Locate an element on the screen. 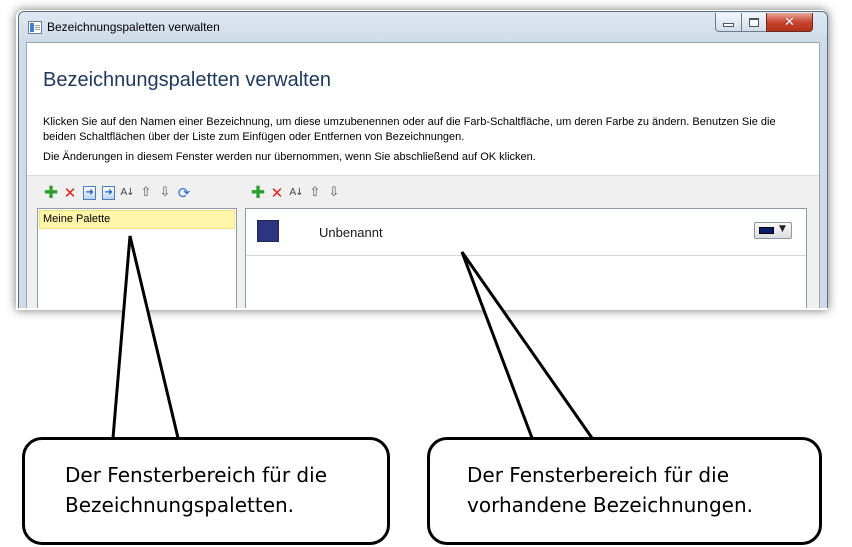  callout-pointer-left is located at coordinates (145, 337).